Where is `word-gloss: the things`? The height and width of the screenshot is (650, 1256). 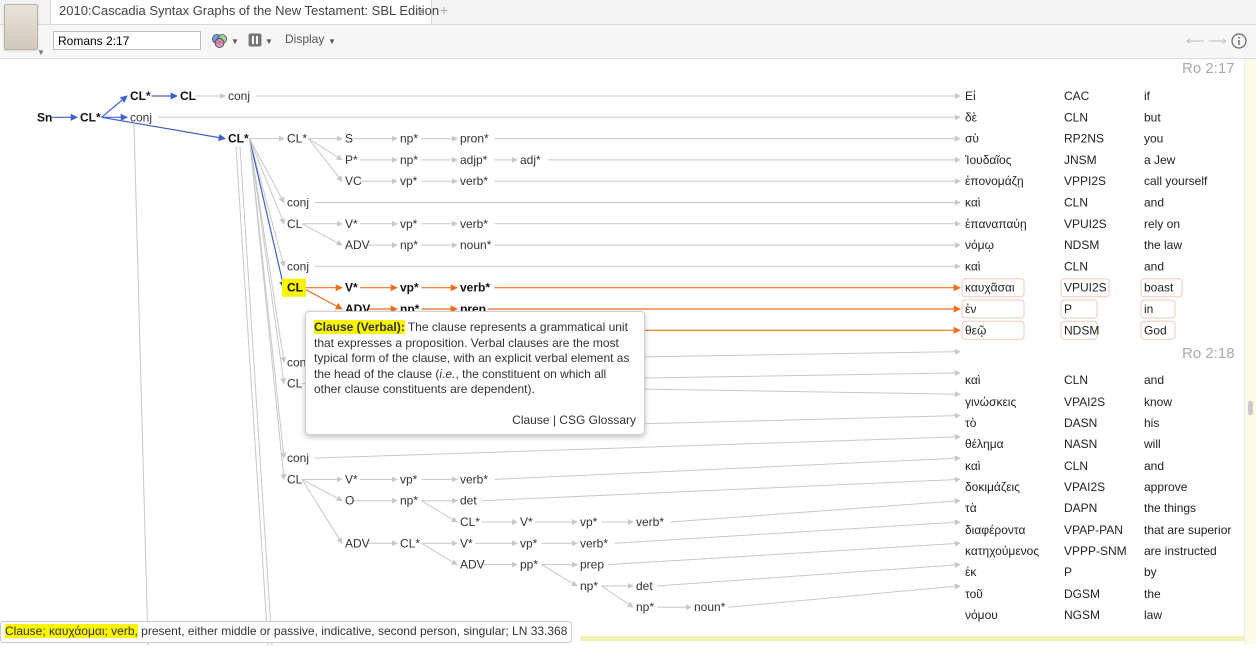 word-gloss: the things is located at coordinates (1170, 508).